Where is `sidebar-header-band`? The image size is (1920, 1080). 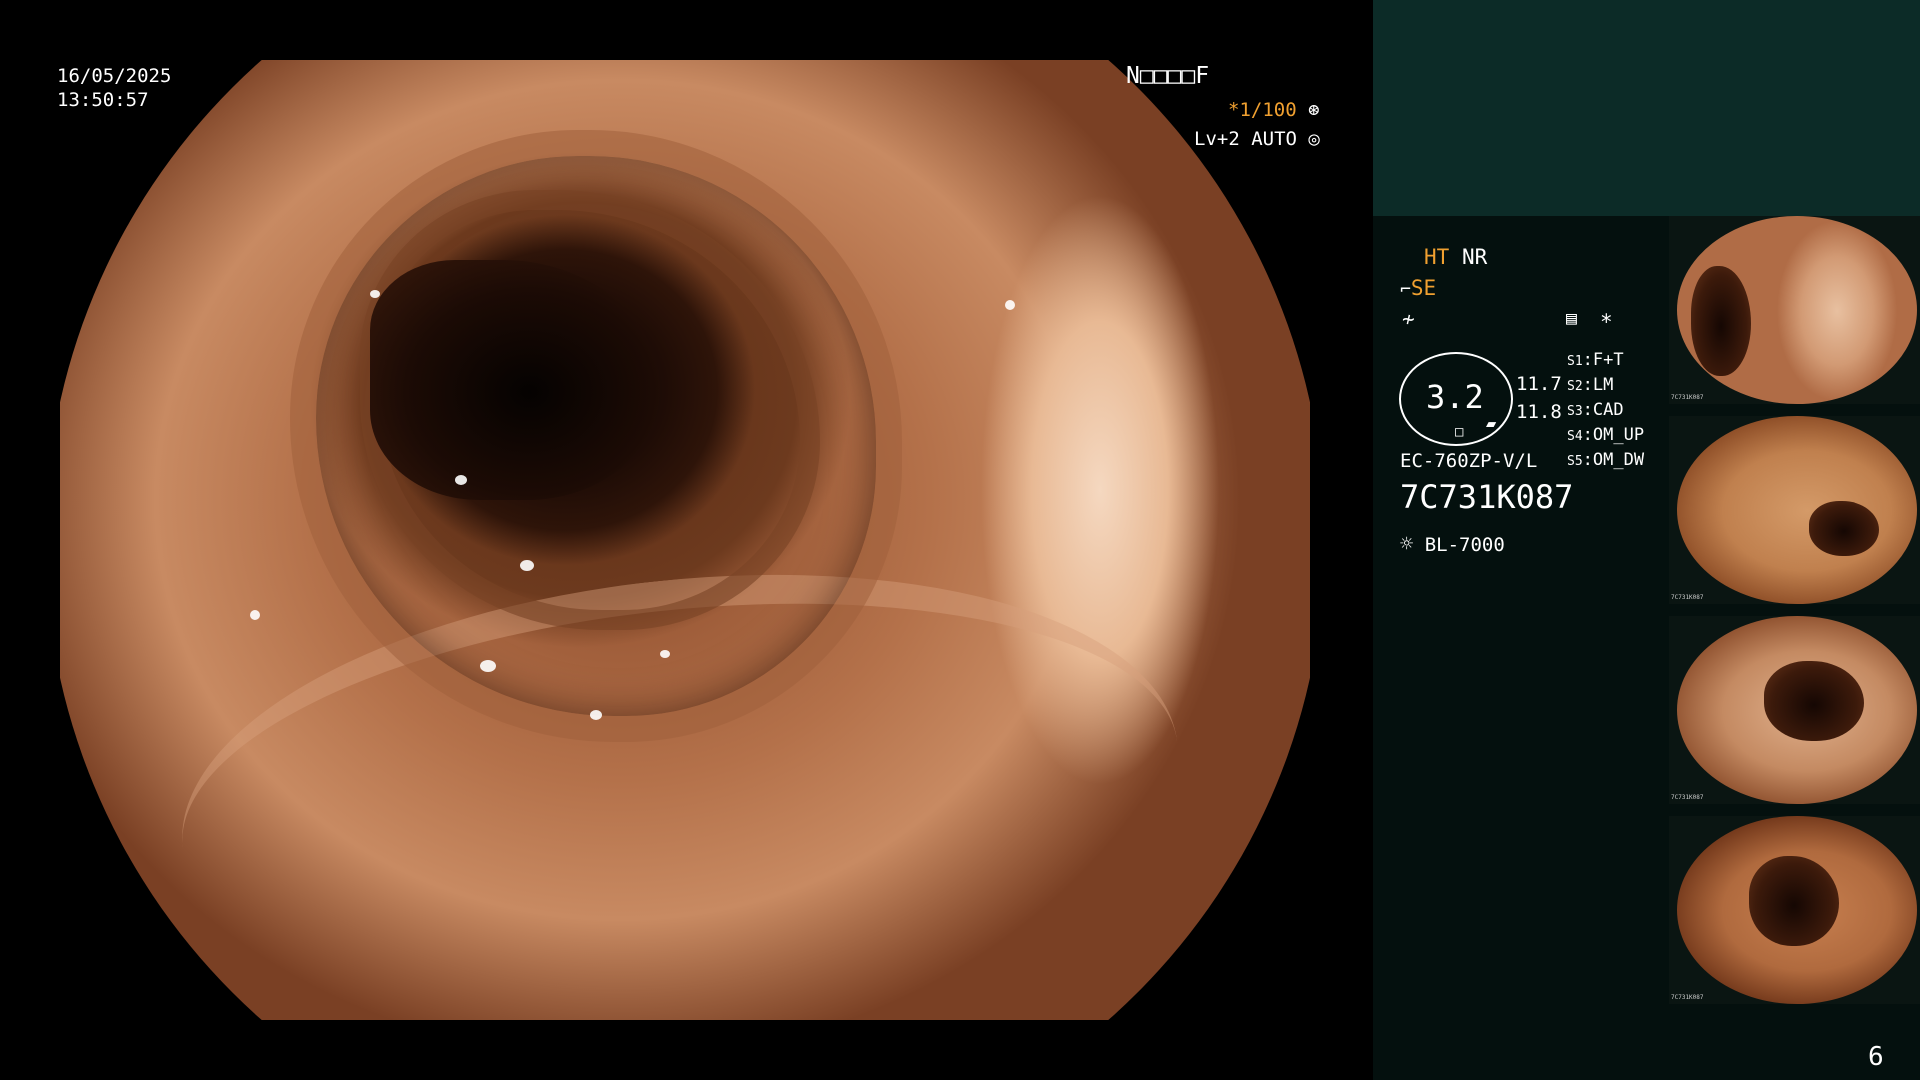 sidebar-header-band is located at coordinates (1646, 108).